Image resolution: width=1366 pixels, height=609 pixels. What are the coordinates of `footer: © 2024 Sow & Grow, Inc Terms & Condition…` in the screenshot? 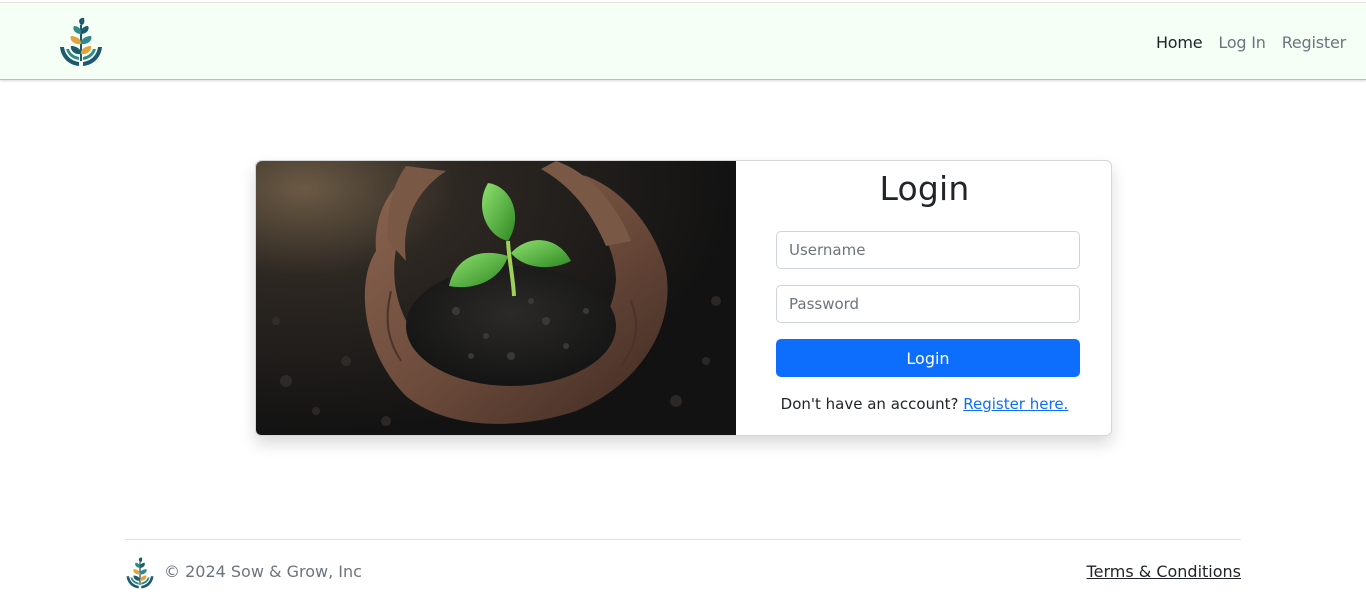 It's located at (683, 569).